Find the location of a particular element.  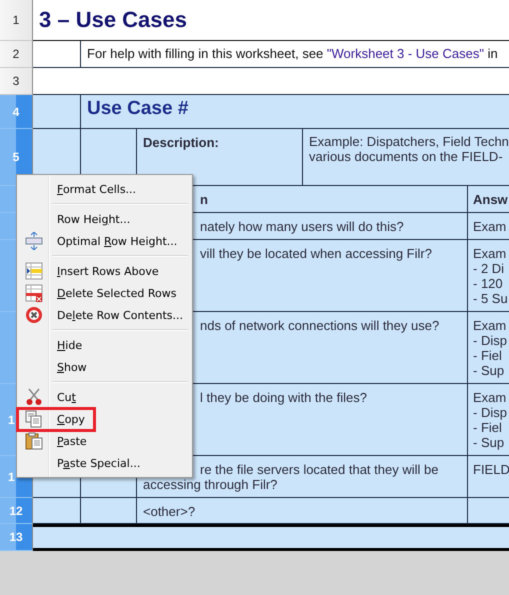

column-heading: Answ is located at coordinates (490, 199).